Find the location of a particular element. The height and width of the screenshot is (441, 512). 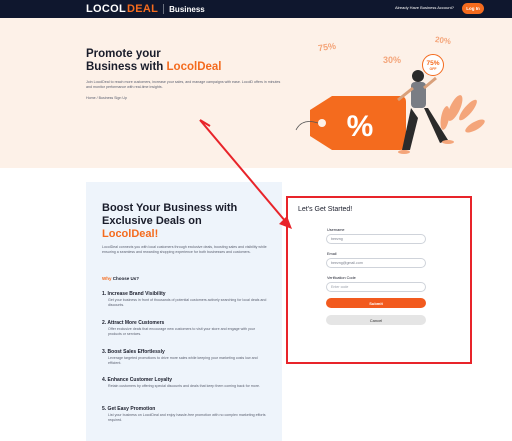

badge-text: OFF is located at coordinates (433, 68).